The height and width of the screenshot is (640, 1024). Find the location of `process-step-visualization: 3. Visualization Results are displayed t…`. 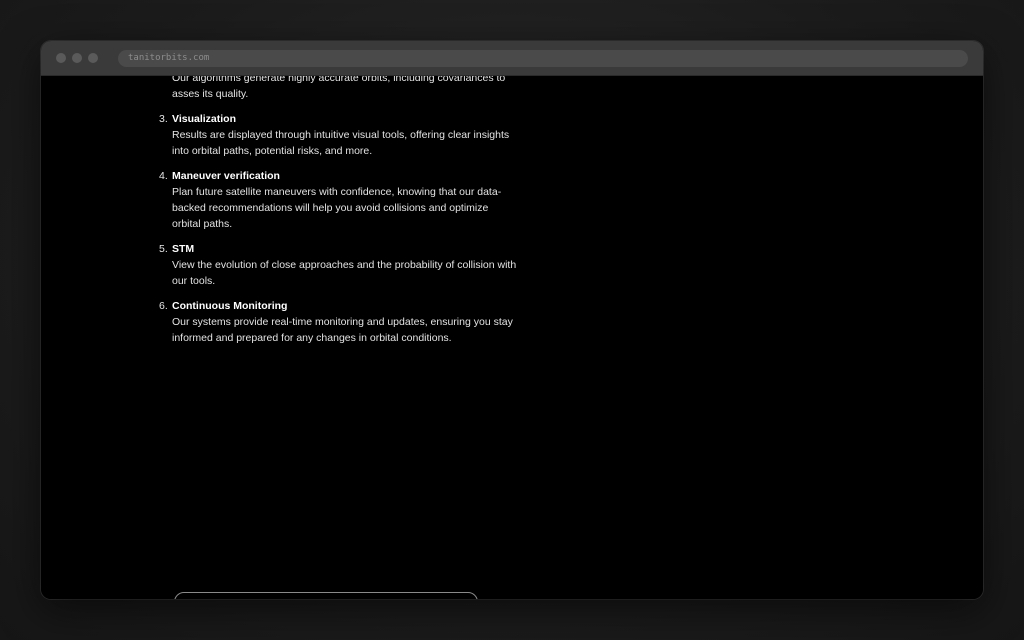

process-step-visualization: 3. Visualization Results are displayed t… is located at coordinates (339, 135).